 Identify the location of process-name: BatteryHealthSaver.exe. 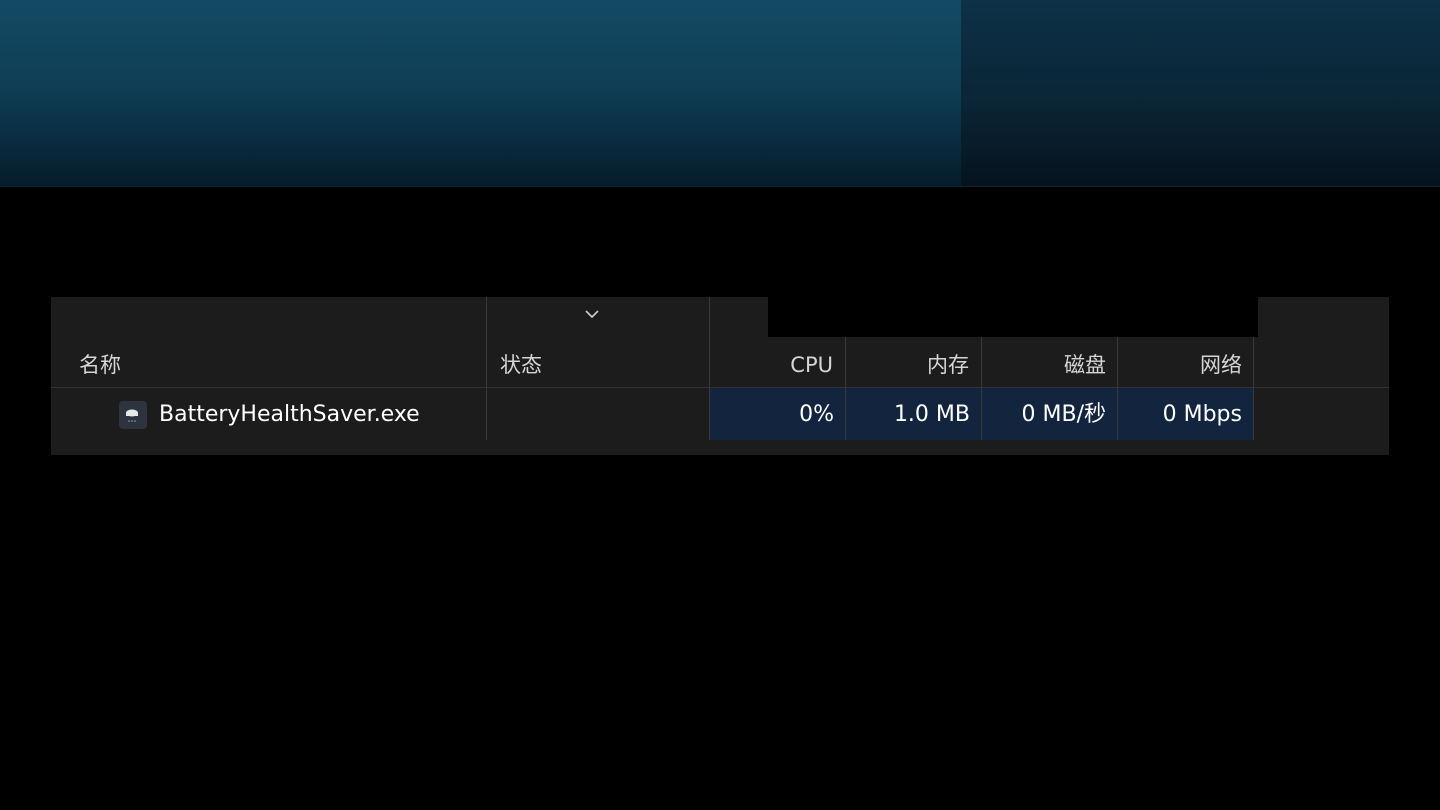
(289, 414).